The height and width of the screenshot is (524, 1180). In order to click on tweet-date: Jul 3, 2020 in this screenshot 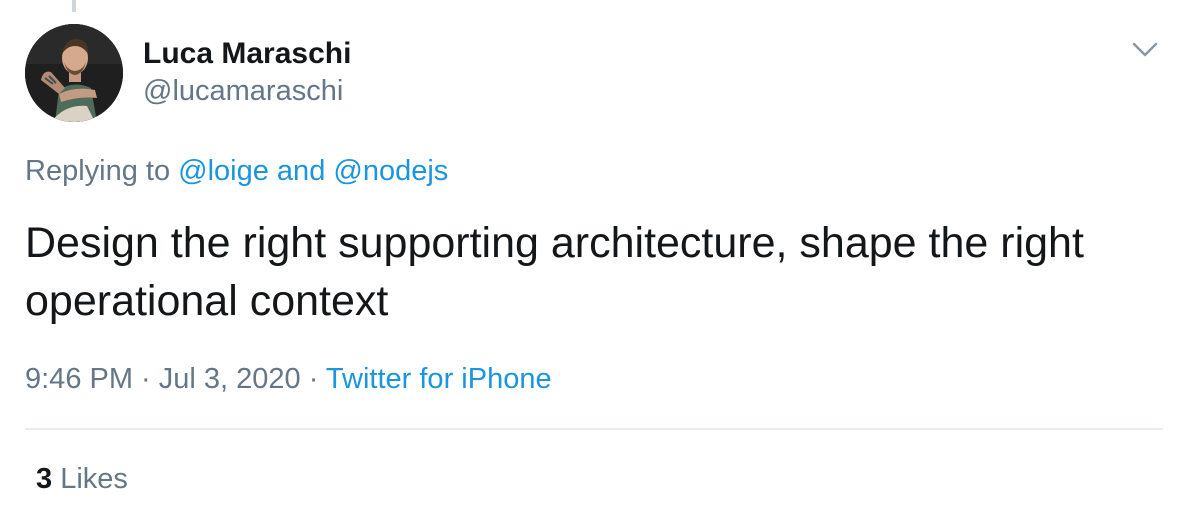, I will do `click(230, 379)`.